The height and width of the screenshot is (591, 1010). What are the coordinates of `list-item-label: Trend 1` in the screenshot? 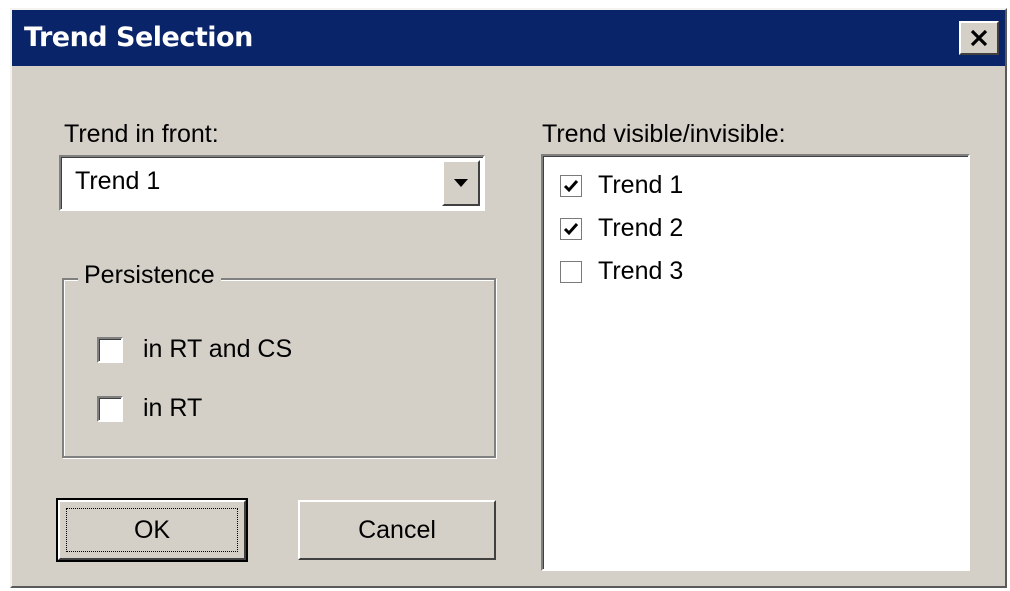 It's located at (641, 185).